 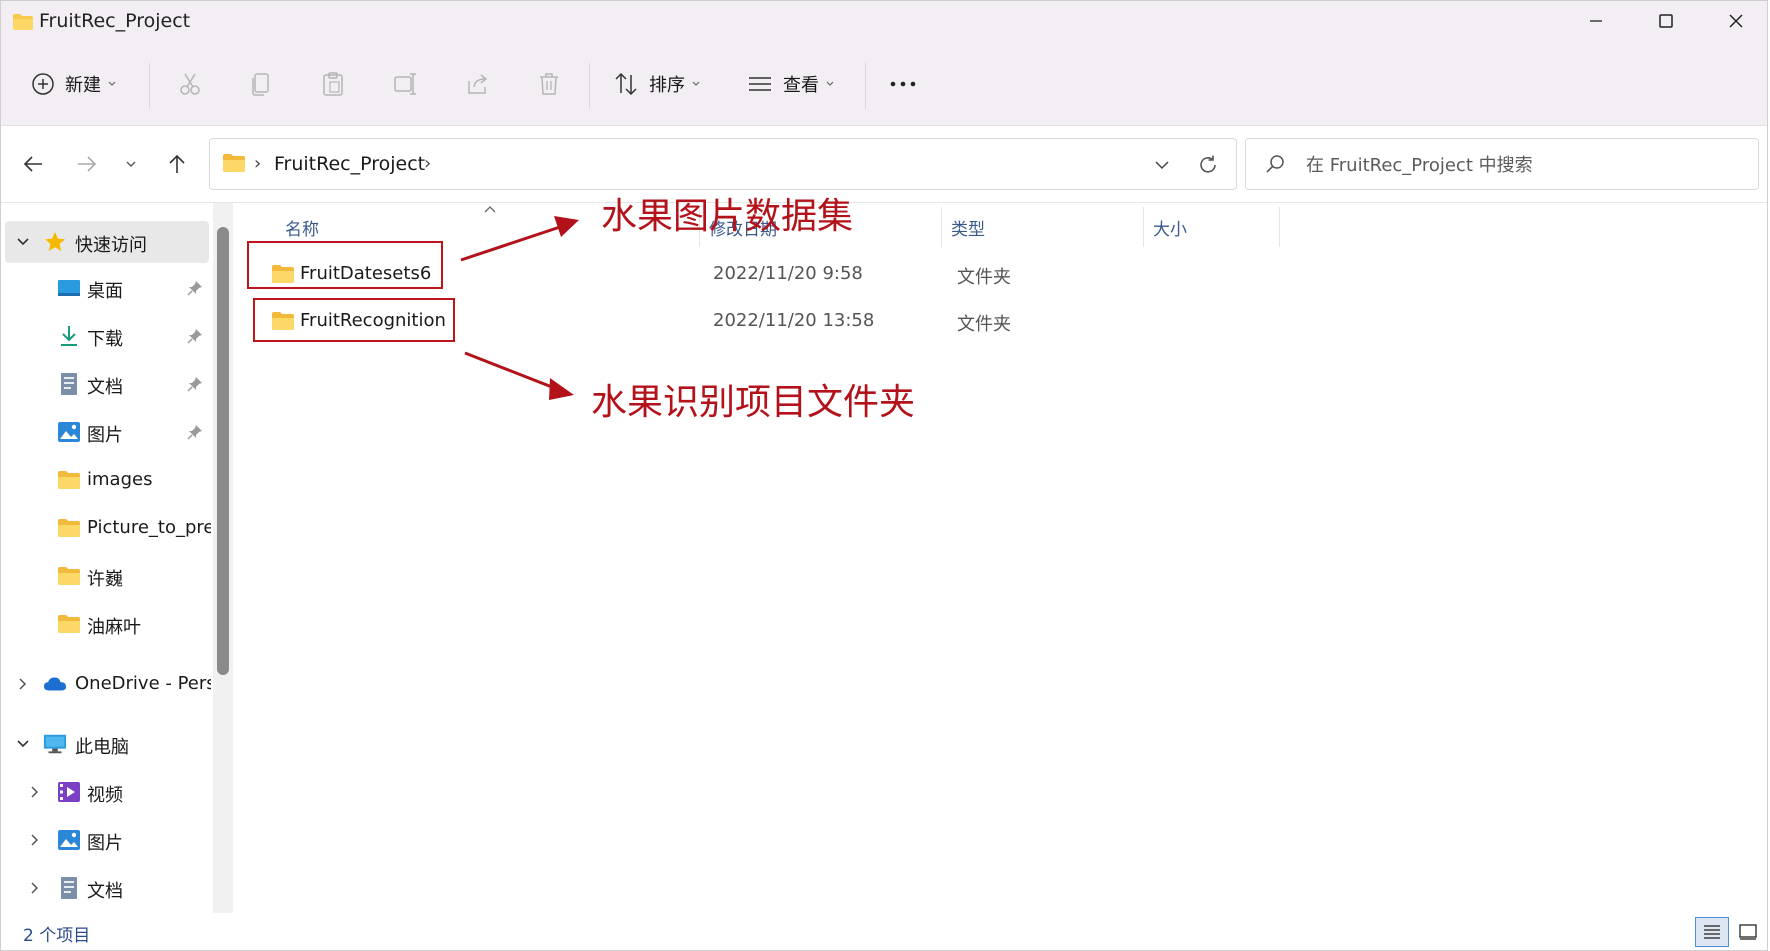 I want to click on close-button, so click(x=1734, y=21).